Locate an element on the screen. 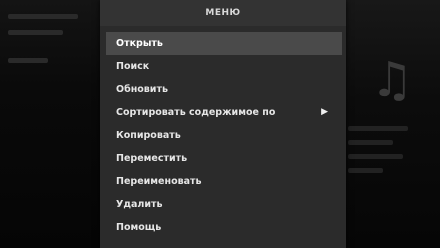  menu-title: МЕНЮ is located at coordinates (223, 13).